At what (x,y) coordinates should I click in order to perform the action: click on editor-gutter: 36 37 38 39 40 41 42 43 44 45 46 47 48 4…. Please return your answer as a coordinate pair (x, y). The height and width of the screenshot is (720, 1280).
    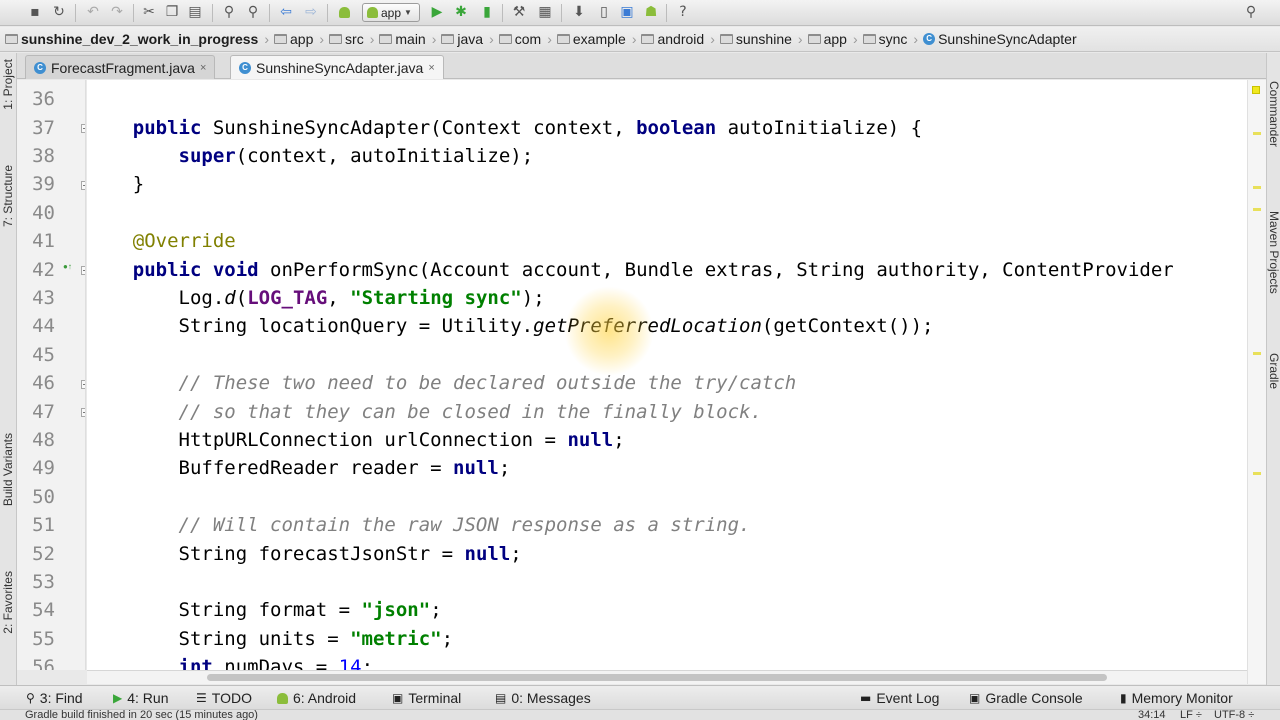
    Looking at the image, I should click on (51, 375).